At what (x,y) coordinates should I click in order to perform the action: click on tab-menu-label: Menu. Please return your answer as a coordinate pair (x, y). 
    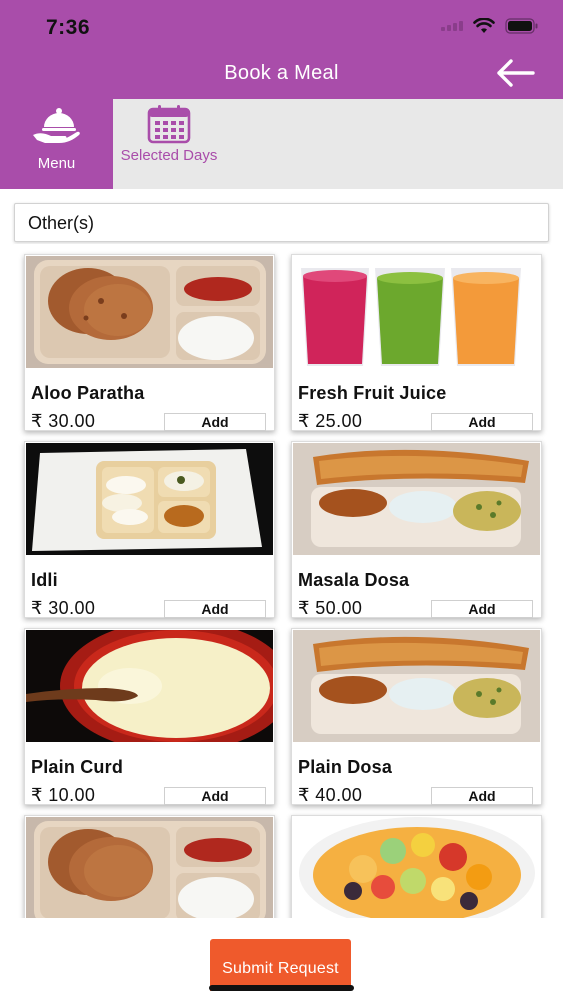
    Looking at the image, I should click on (56, 163).